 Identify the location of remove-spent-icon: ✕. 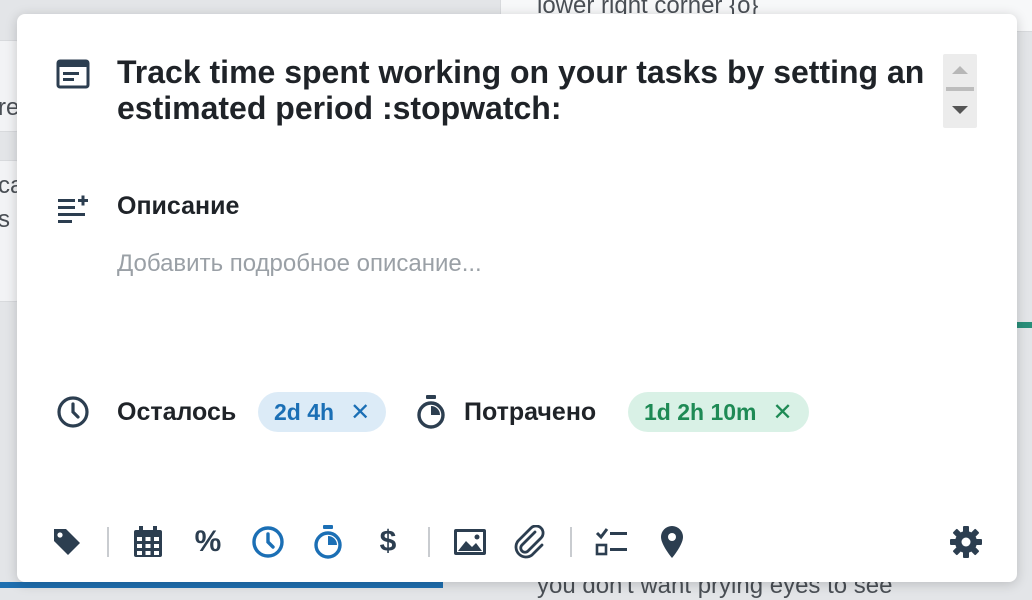
(783, 412).